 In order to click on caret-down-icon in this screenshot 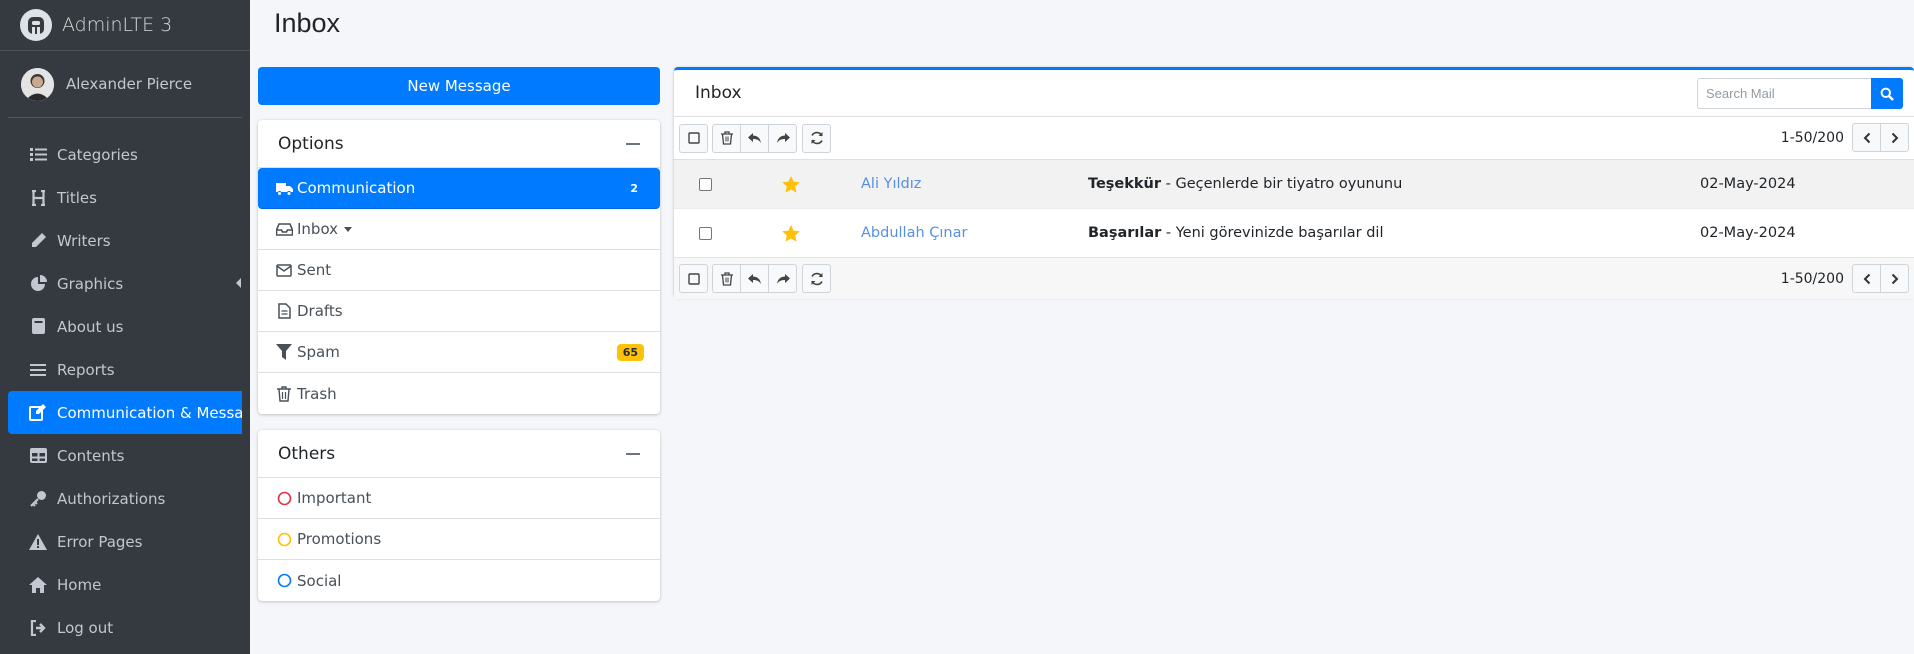, I will do `click(348, 229)`.